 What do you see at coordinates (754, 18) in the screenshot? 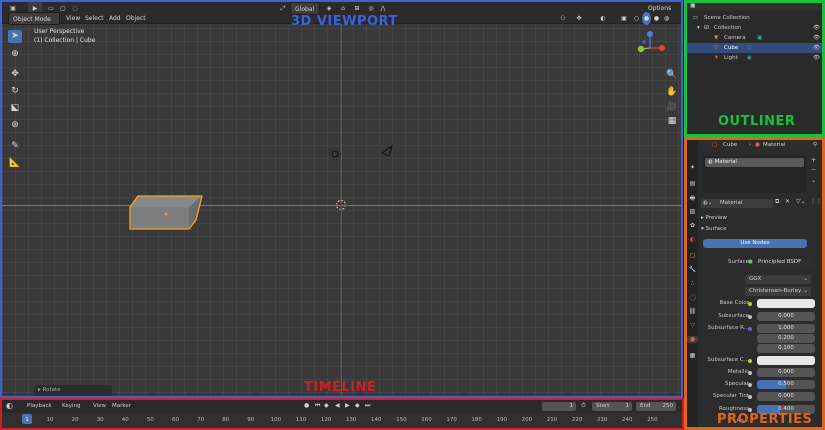
I see `outliner-row-scene-collection: ▭ Scene Collection` at bounding box center [754, 18].